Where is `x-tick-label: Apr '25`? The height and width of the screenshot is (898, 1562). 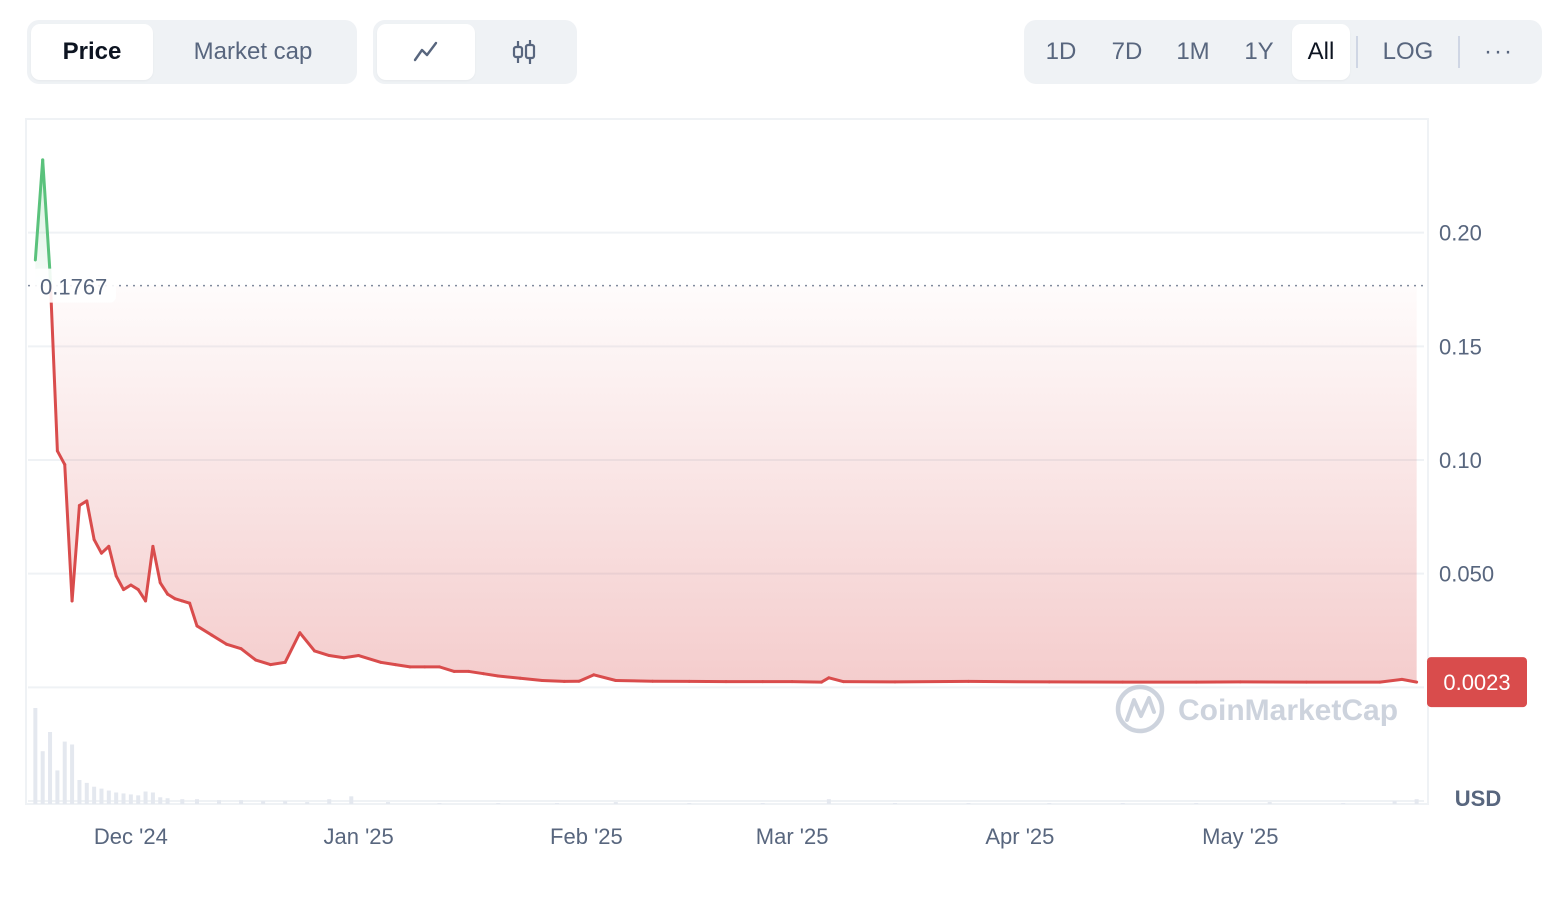
x-tick-label: Apr '25 is located at coordinates (1019, 836).